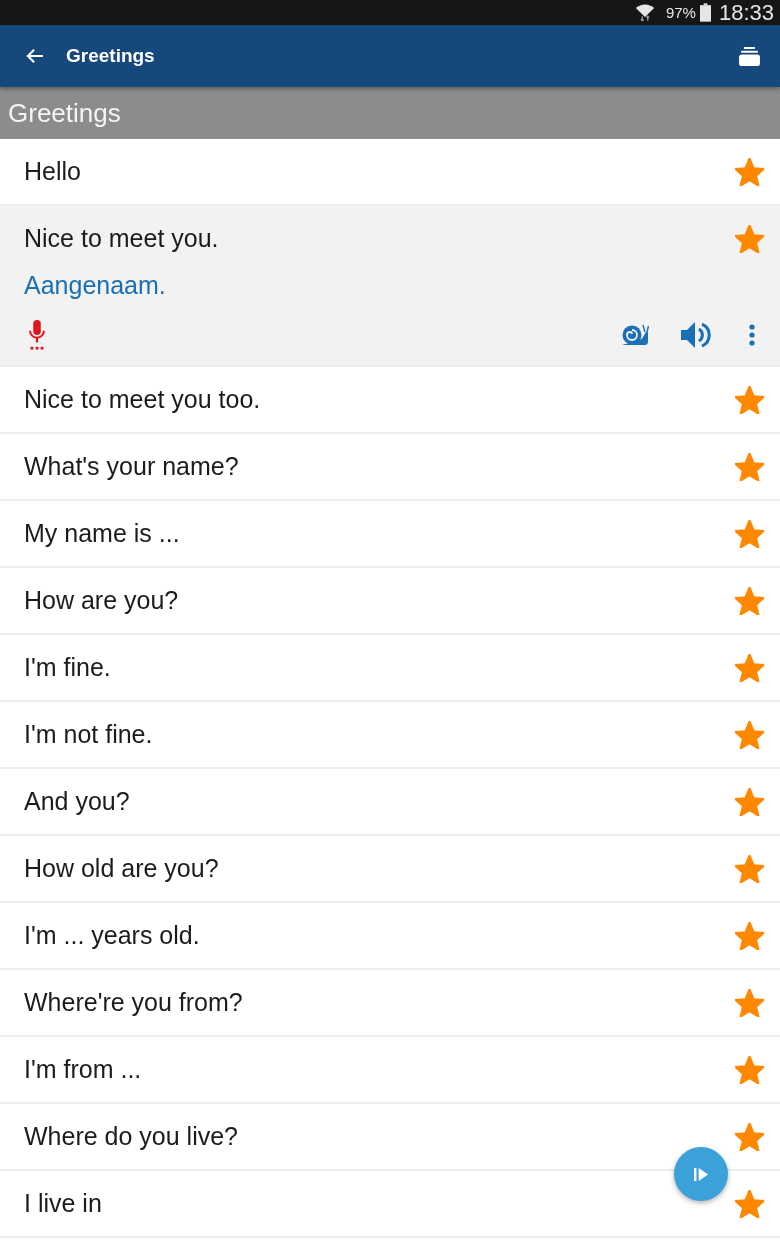 The height and width of the screenshot is (1248, 780). What do you see at coordinates (635, 335) in the screenshot?
I see `snail-icon` at bounding box center [635, 335].